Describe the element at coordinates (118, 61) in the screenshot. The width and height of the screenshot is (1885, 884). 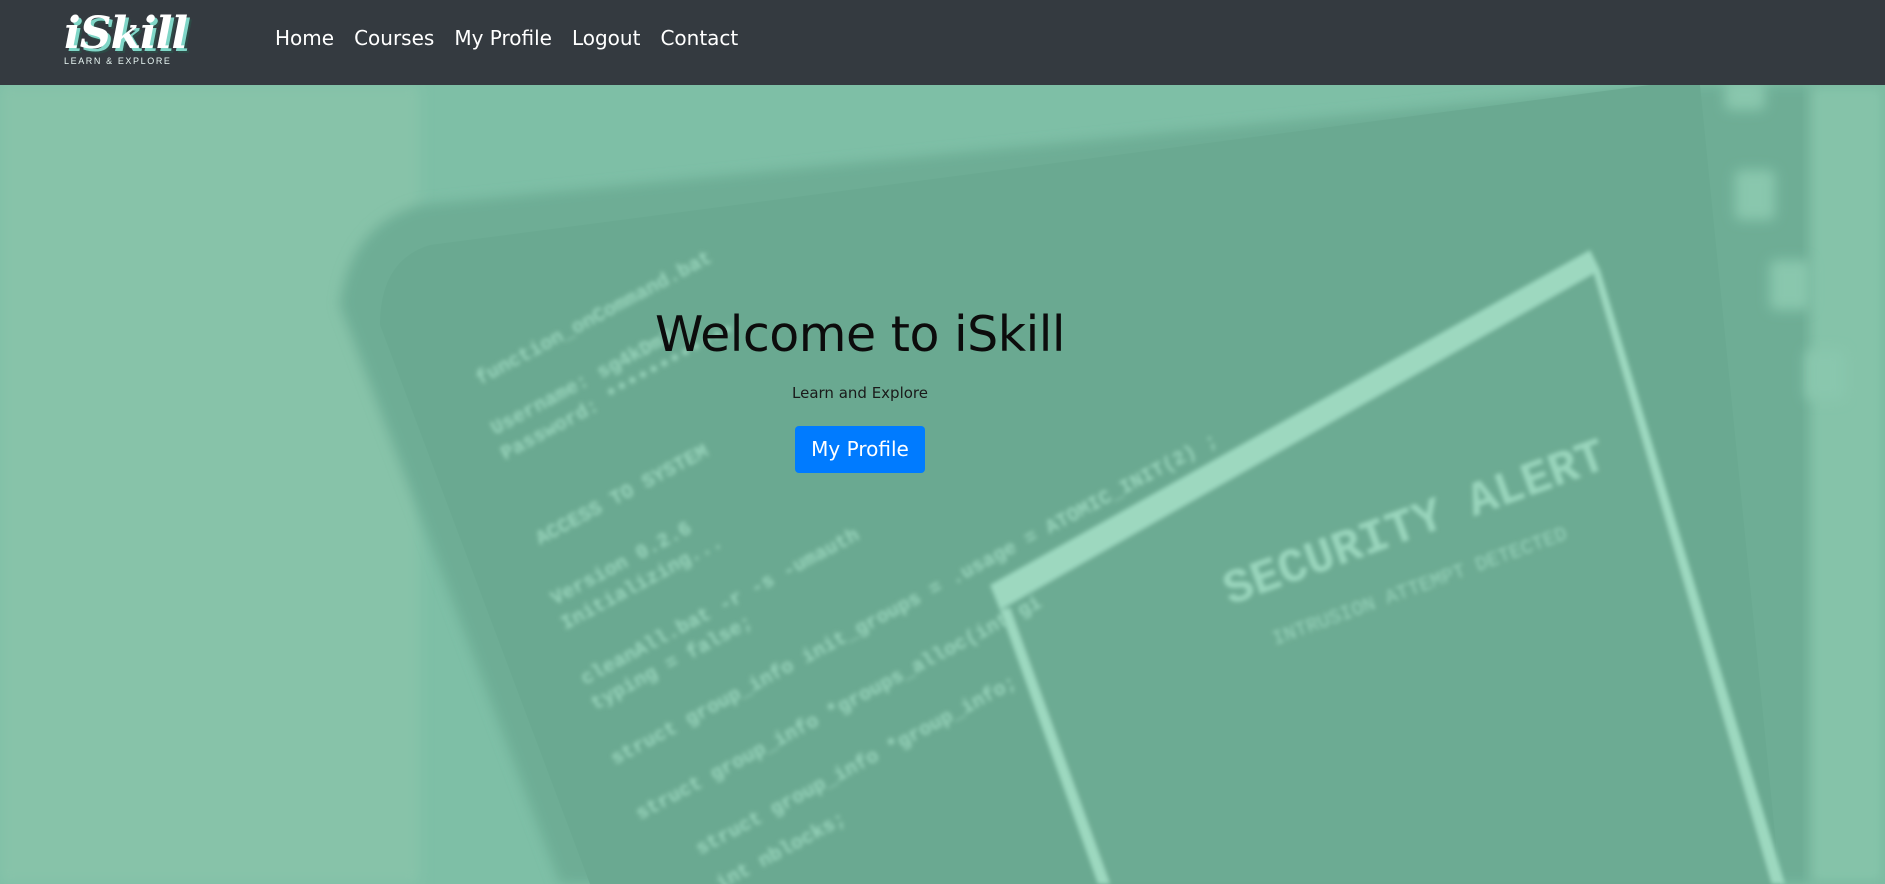
I see `logo-tagline: LEARN & EXPLORE` at that location.